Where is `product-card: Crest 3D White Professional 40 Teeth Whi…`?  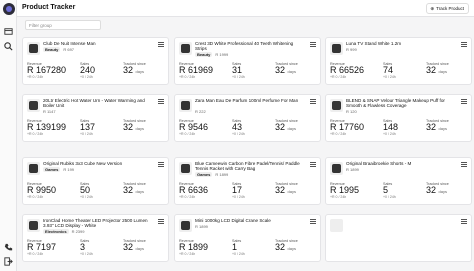
product-card: Crest 3D White Professional 40 Teeth Whi… is located at coordinates (247, 61).